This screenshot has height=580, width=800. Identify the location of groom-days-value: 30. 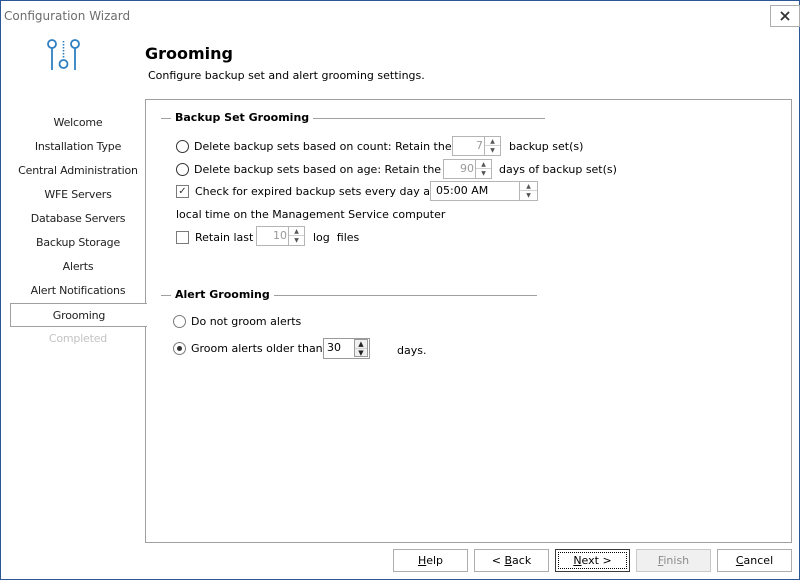
(334, 347).